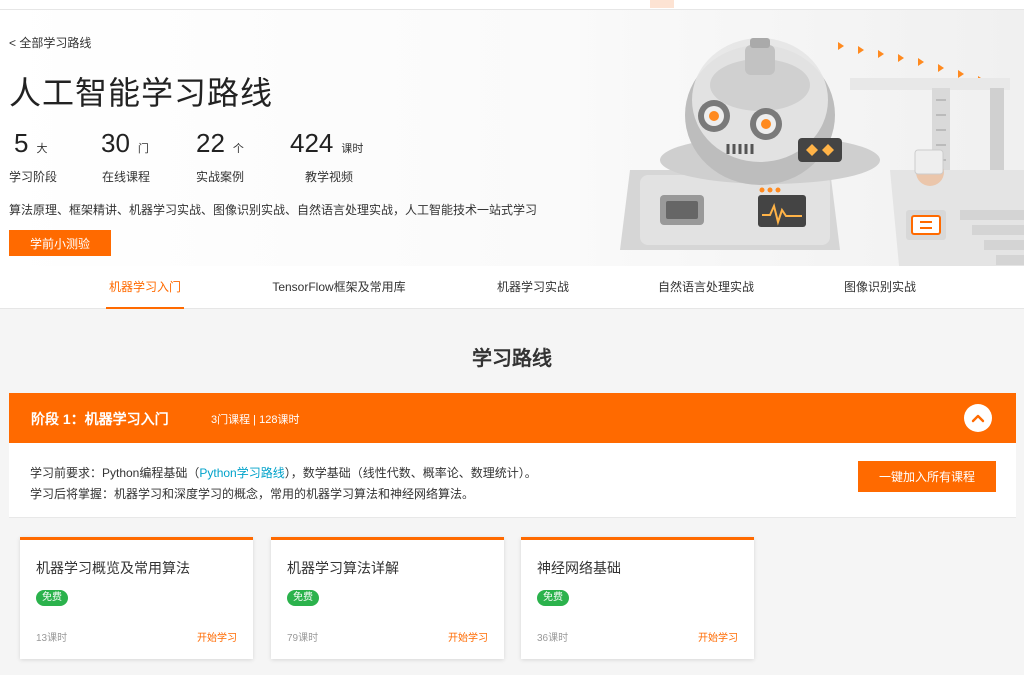 The image size is (1024, 675). What do you see at coordinates (512, 5) in the screenshot?
I see `top-bar` at bounding box center [512, 5].